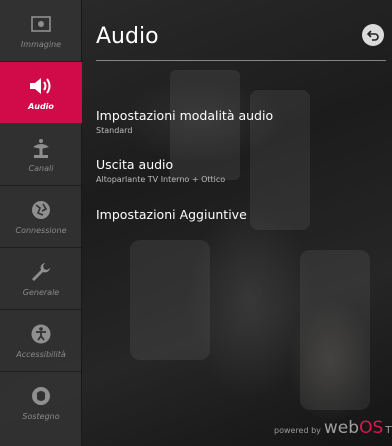  Describe the element at coordinates (341, 428) in the screenshot. I see `brand-web-text: web` at that location.